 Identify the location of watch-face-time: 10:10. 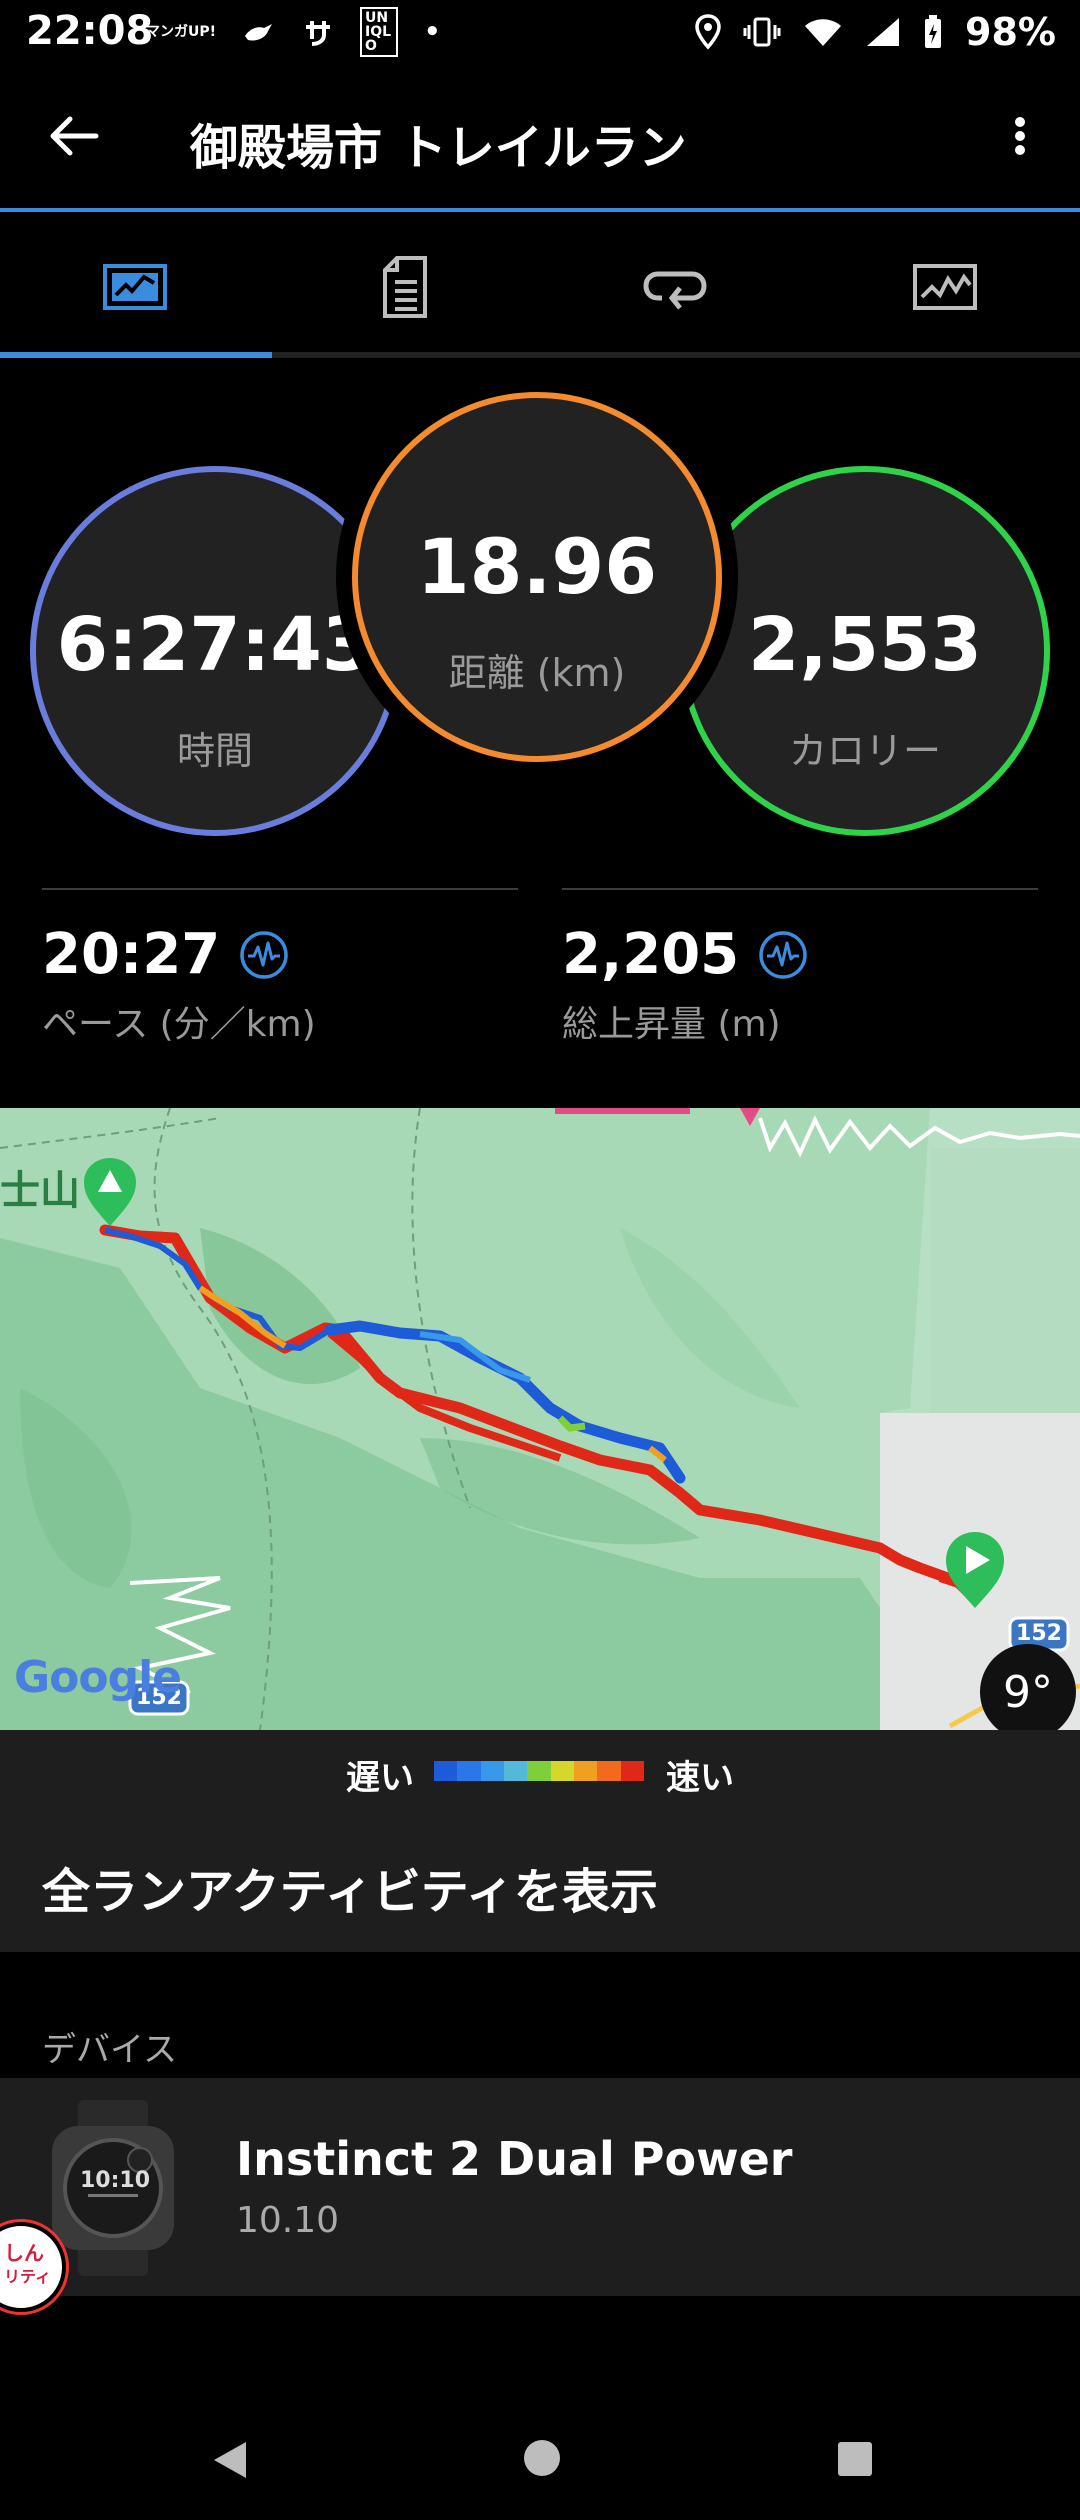
(115, 2180).